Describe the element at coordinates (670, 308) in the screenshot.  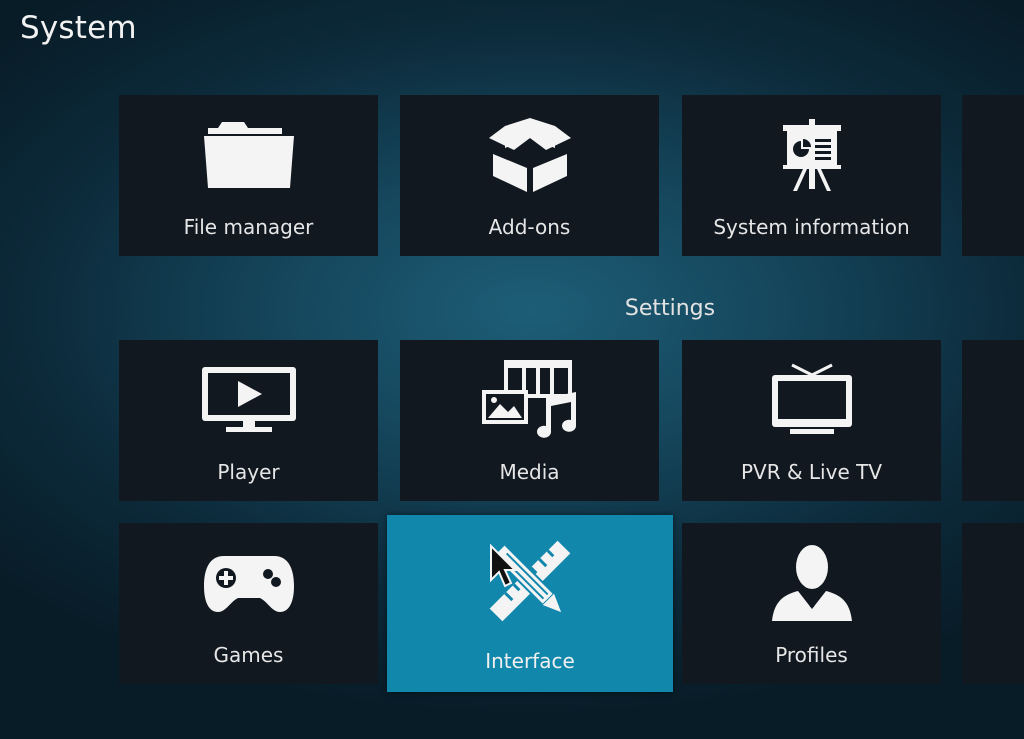
I see `section-label-settings: Settings` at that location.